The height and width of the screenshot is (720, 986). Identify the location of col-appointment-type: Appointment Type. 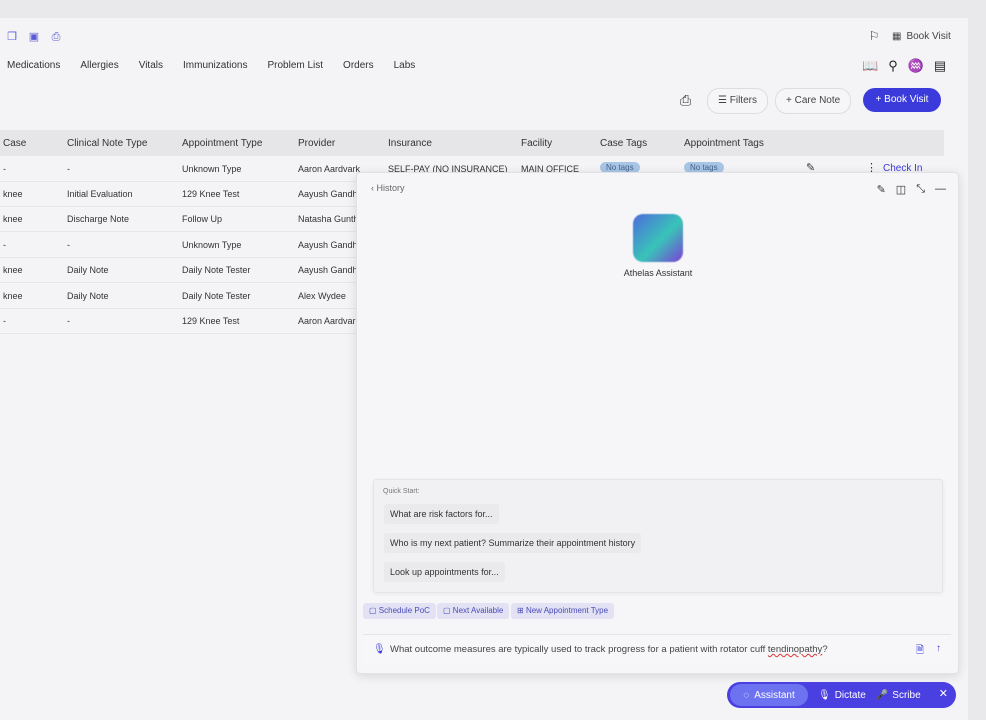
(222, 143).